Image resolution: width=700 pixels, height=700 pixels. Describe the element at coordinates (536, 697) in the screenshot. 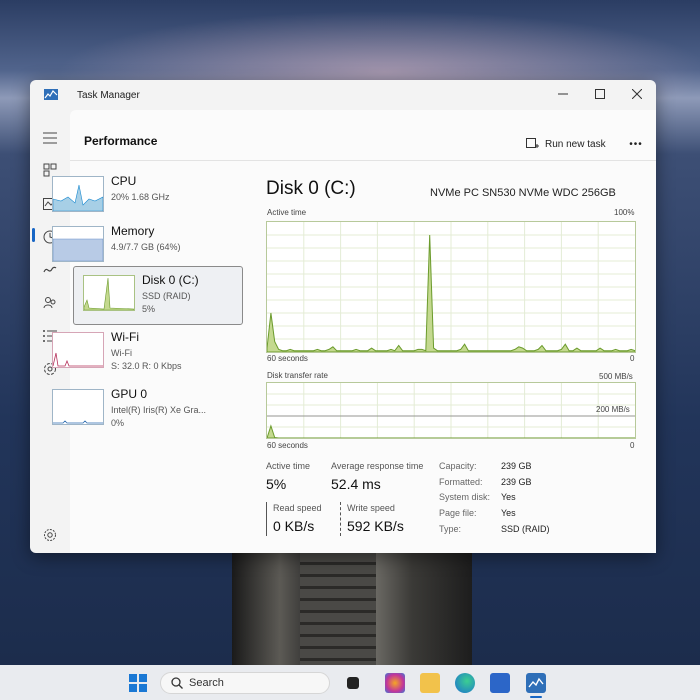

I see `active-app-indicator` at that location.